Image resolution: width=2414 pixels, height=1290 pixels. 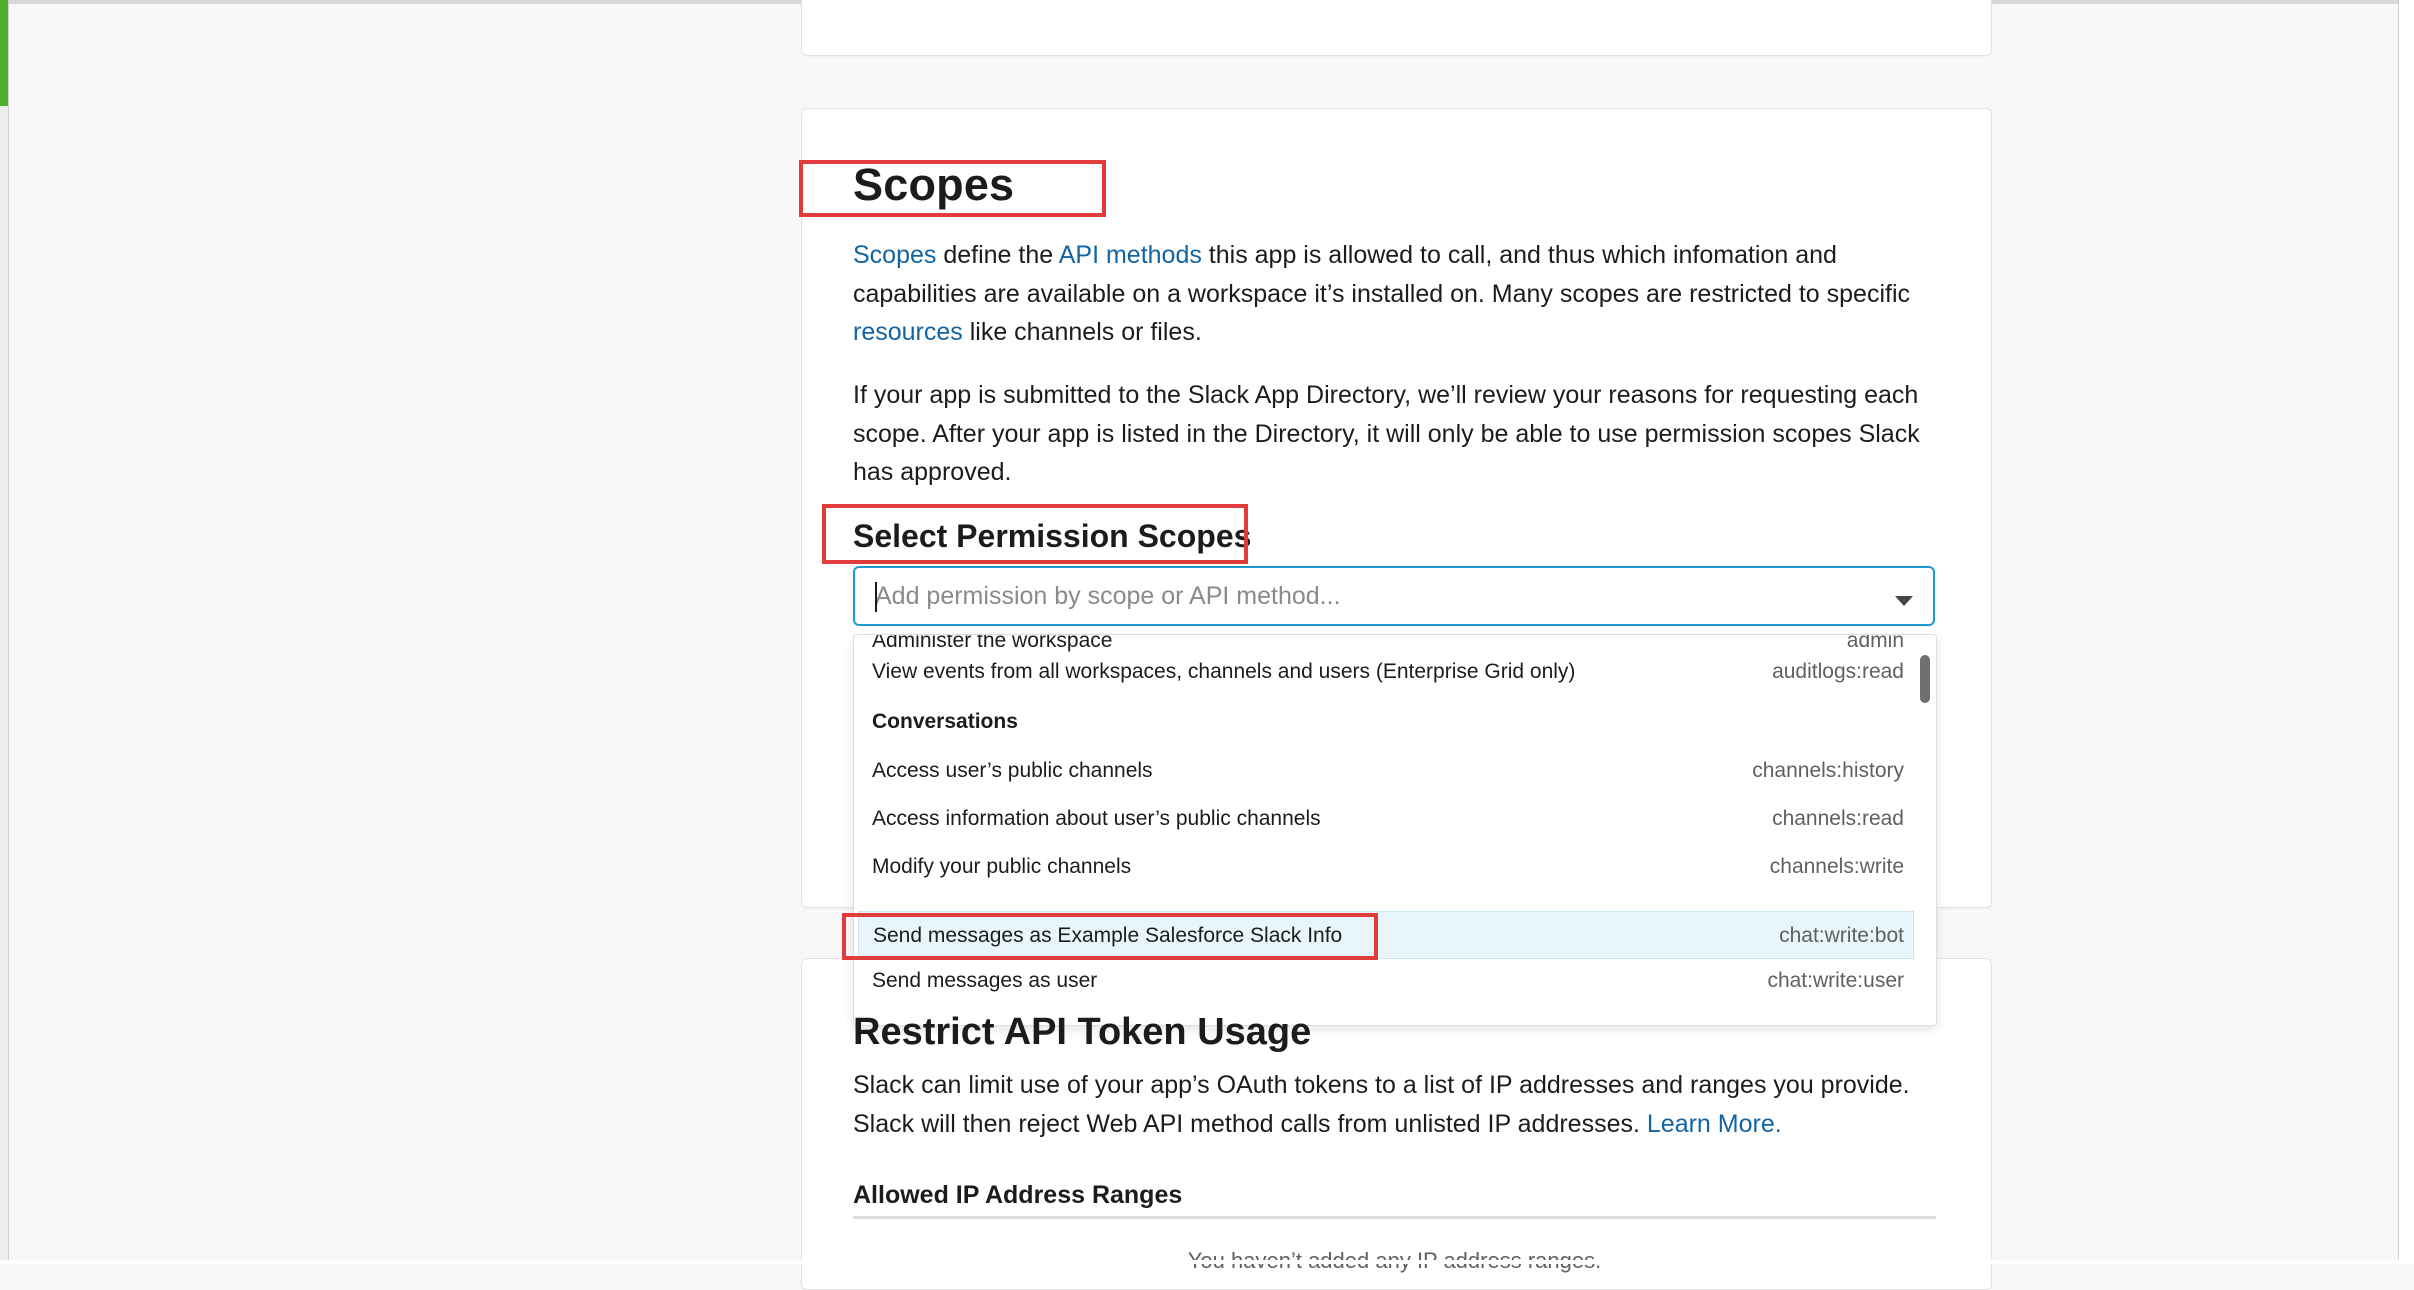 I want to click on option-scope: chat:write:bot, so click(x=1841, y=935).